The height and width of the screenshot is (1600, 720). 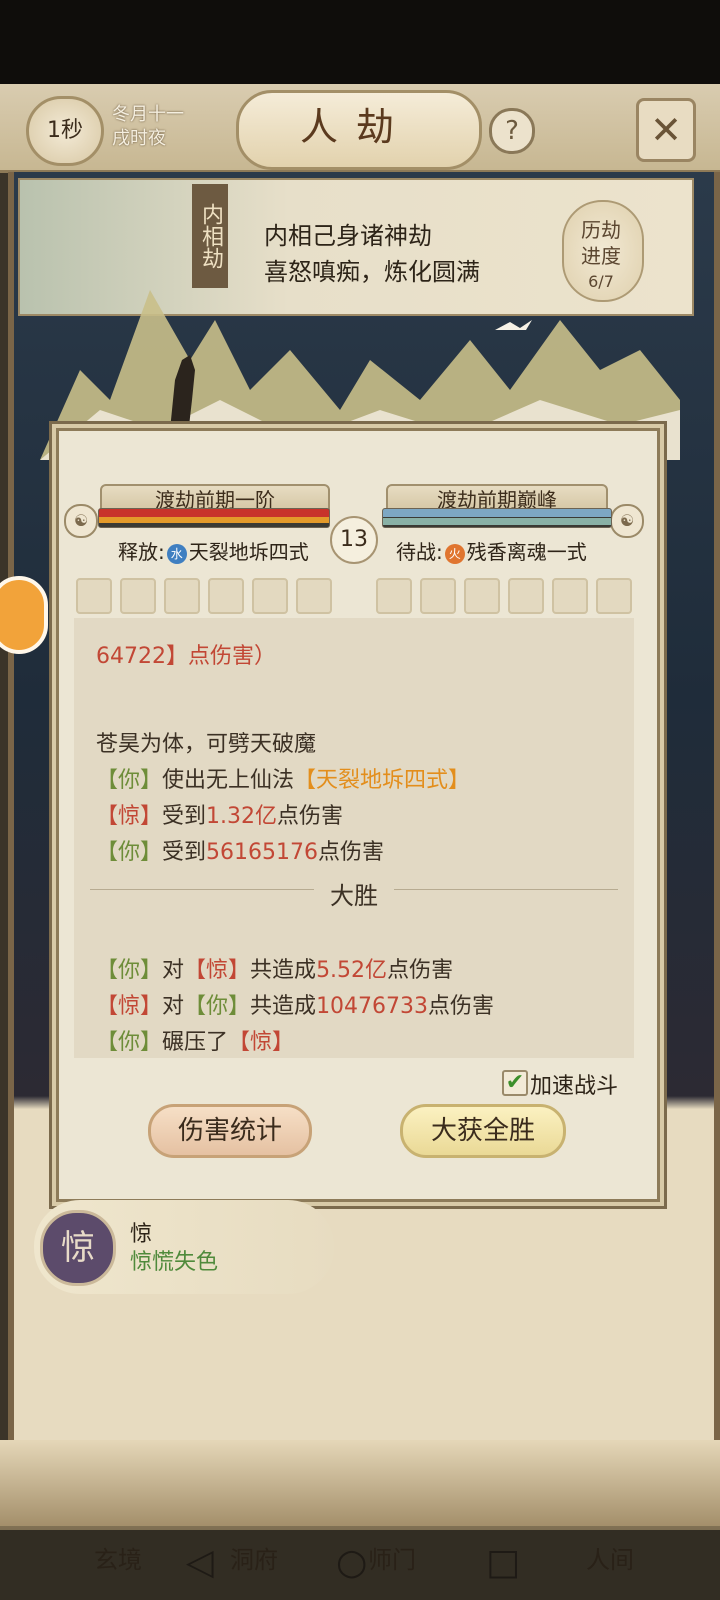 I want to click on player-mp-fill, so click(x=214, y=520).